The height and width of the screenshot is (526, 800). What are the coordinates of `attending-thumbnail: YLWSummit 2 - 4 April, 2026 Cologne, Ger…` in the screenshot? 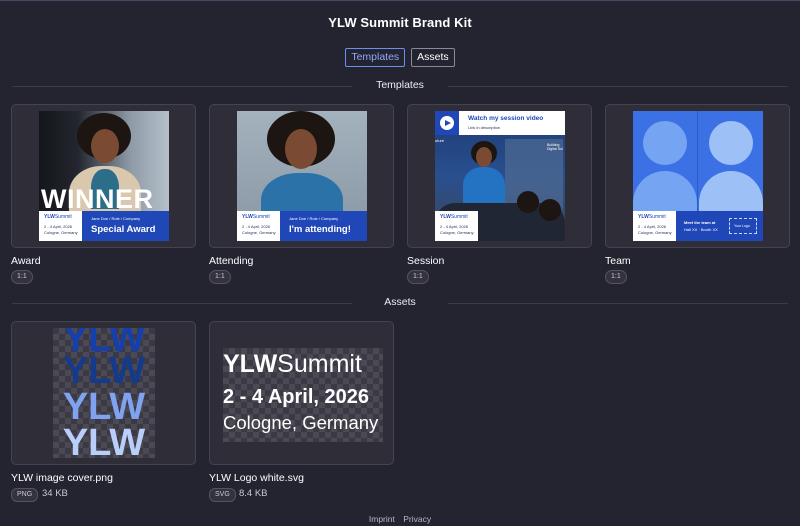 It's located at (302, 176).